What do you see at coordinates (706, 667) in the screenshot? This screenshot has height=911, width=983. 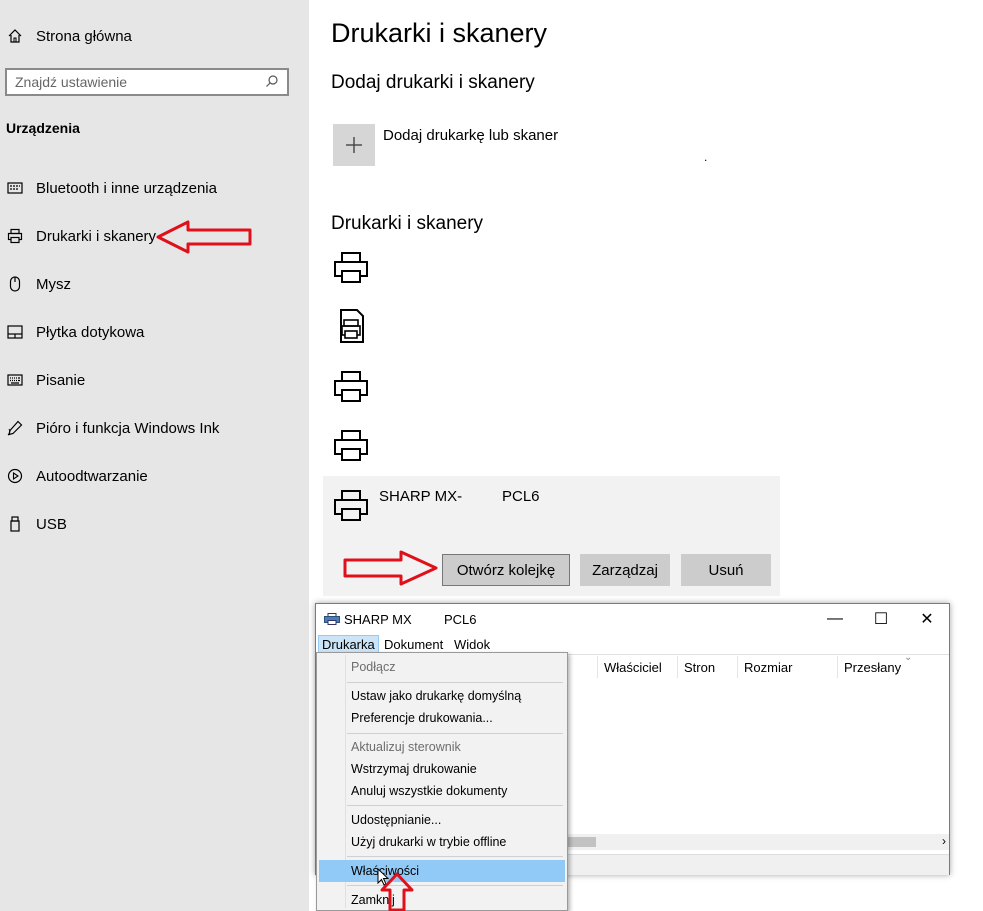 I see `column-pages: Stron` at bounding box center [706, 667].